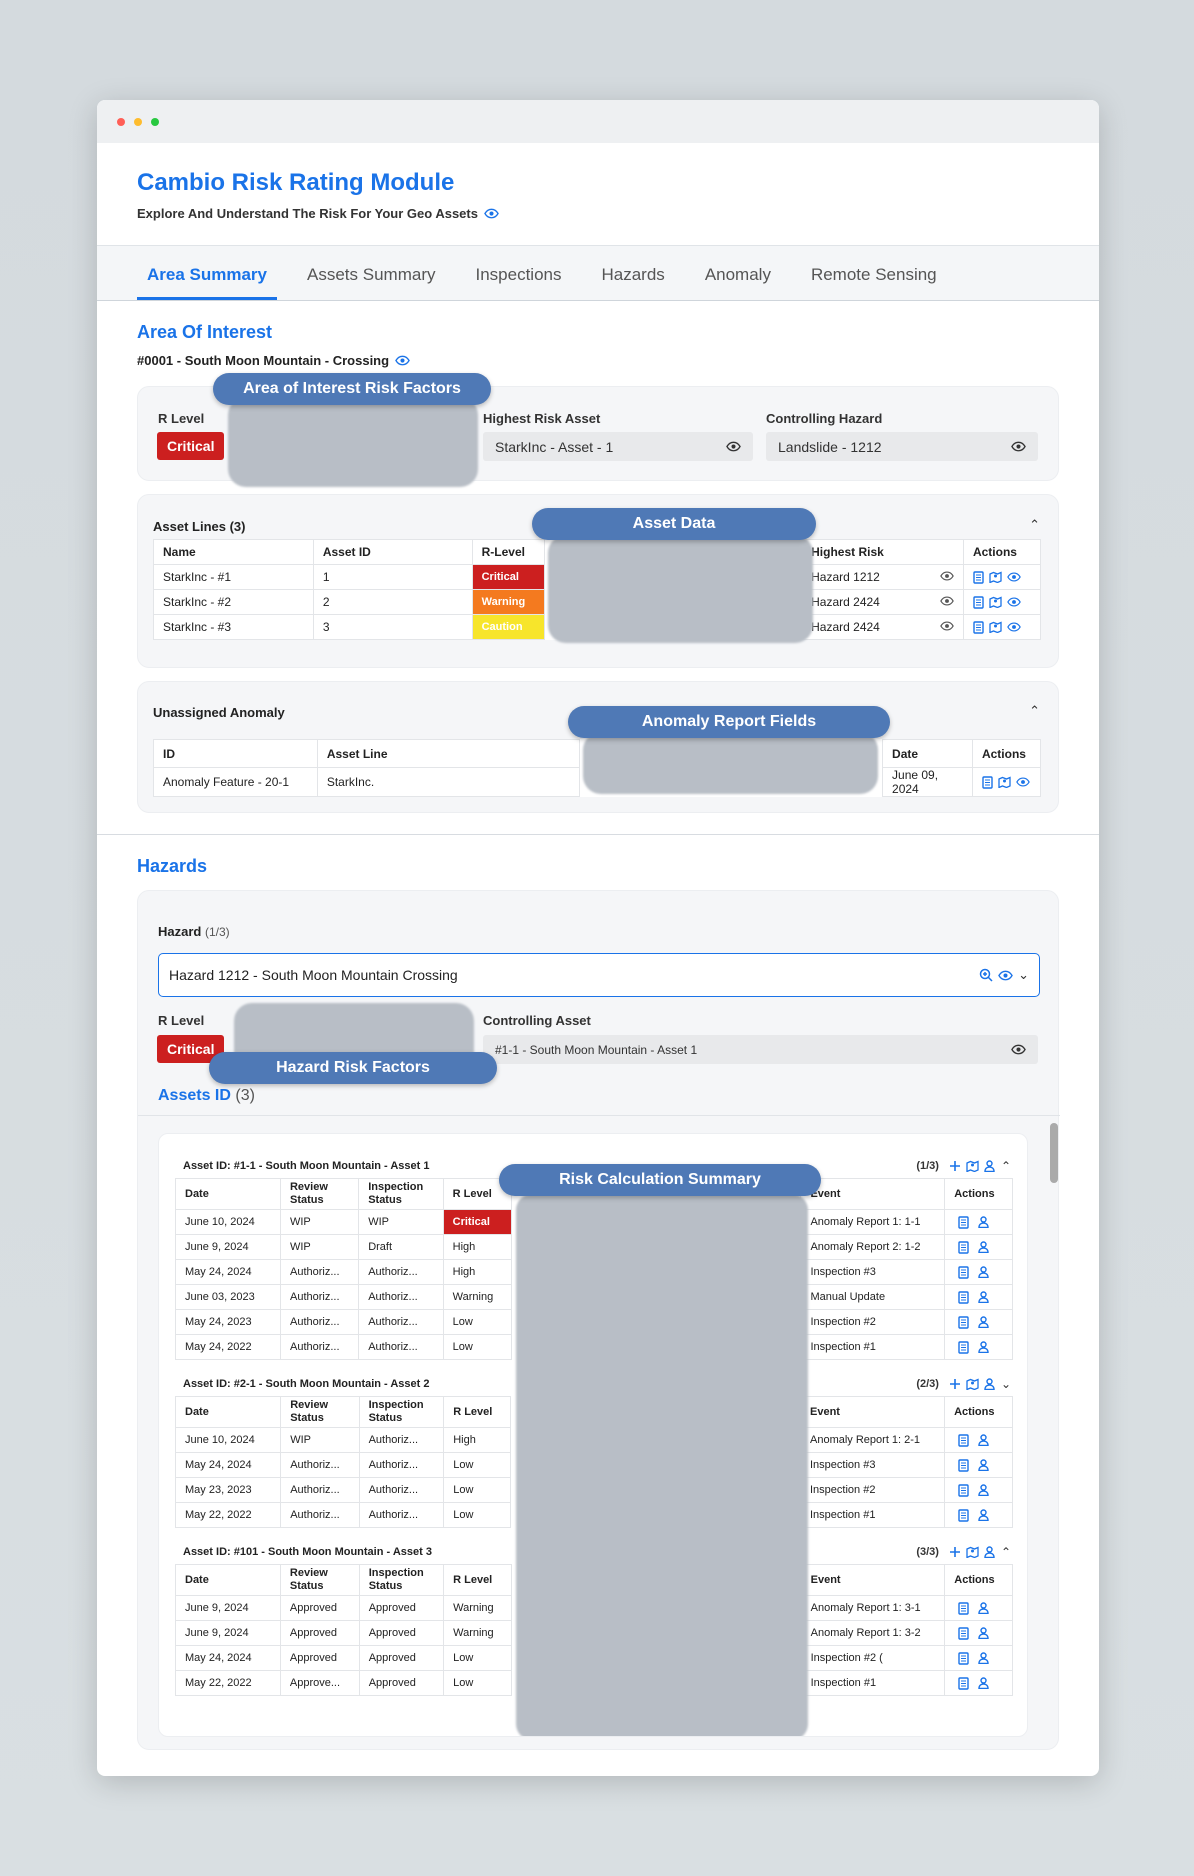  Describe the element at coordinates (478, 1608) in the screenshot. I see `cell-r-level: Warning` at that location.